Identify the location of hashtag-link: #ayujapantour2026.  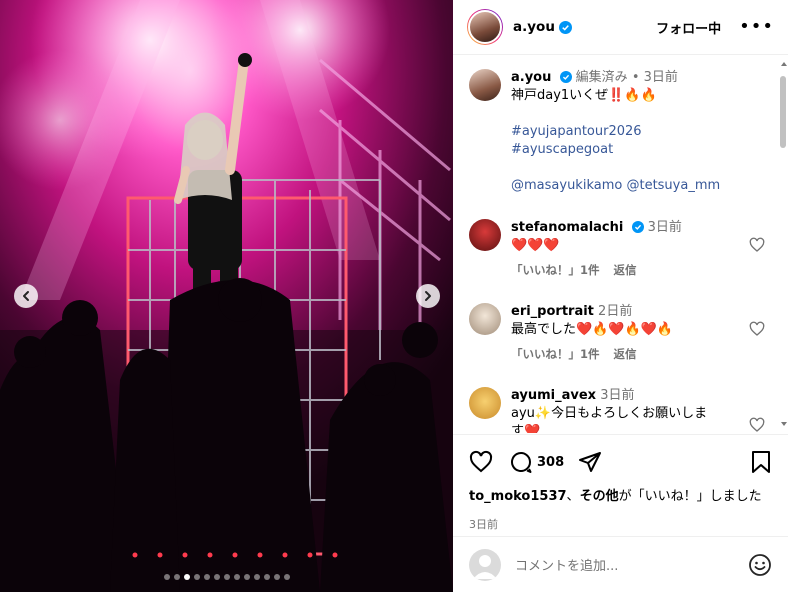
(615, 132).